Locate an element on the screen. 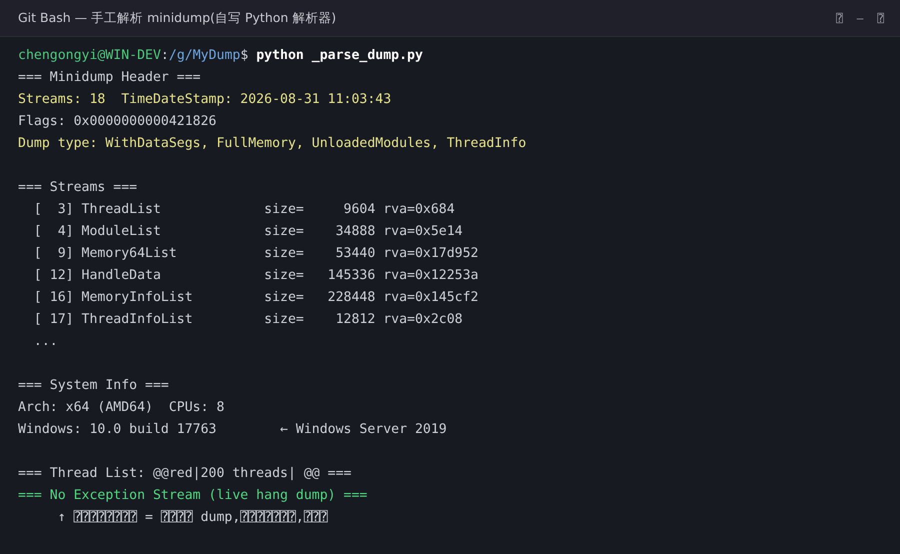 Image resolution: width=900 pixels, height=554 pixels. output-line: [ 3] ThreadList size= 9604 rva=0x684 is located at coordinates (244, 210).